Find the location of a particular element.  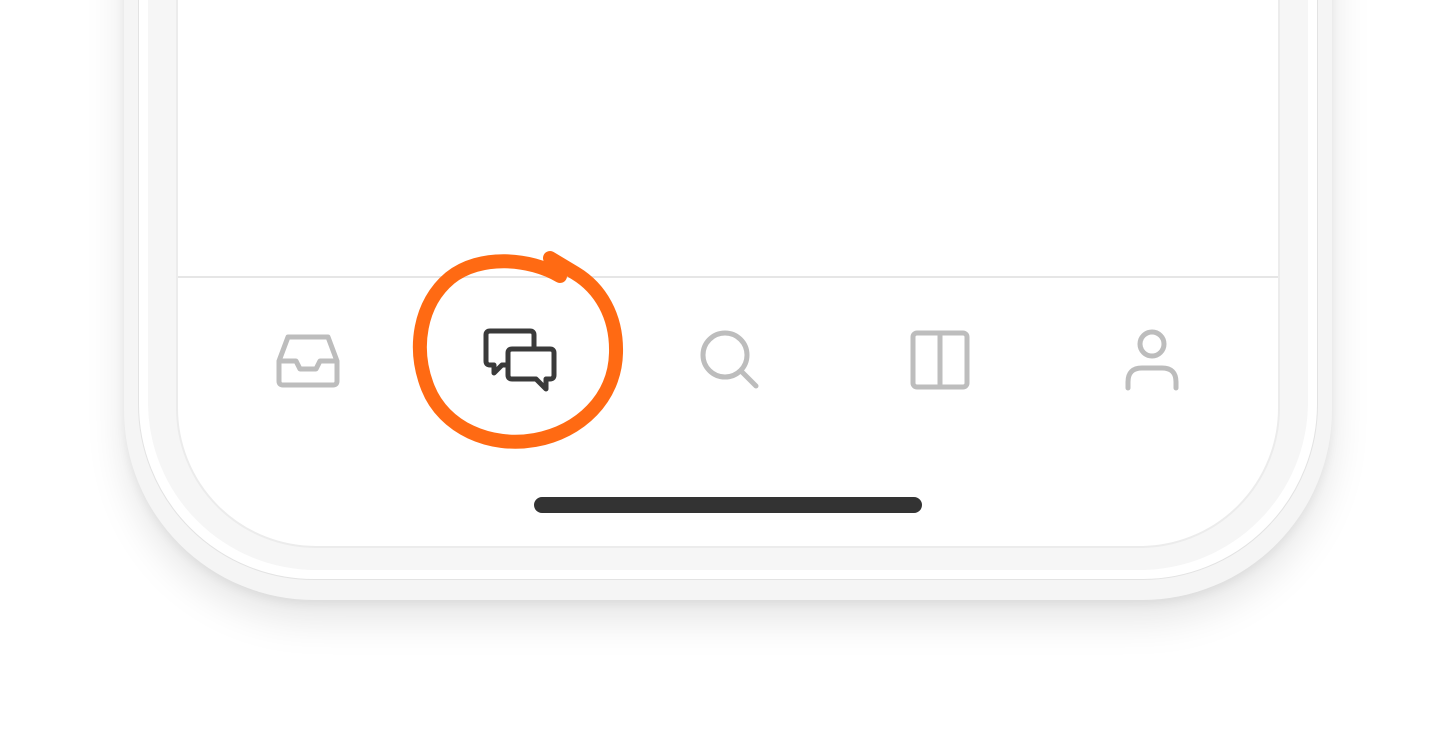

home-indicator is located at coordinates (728, 505).